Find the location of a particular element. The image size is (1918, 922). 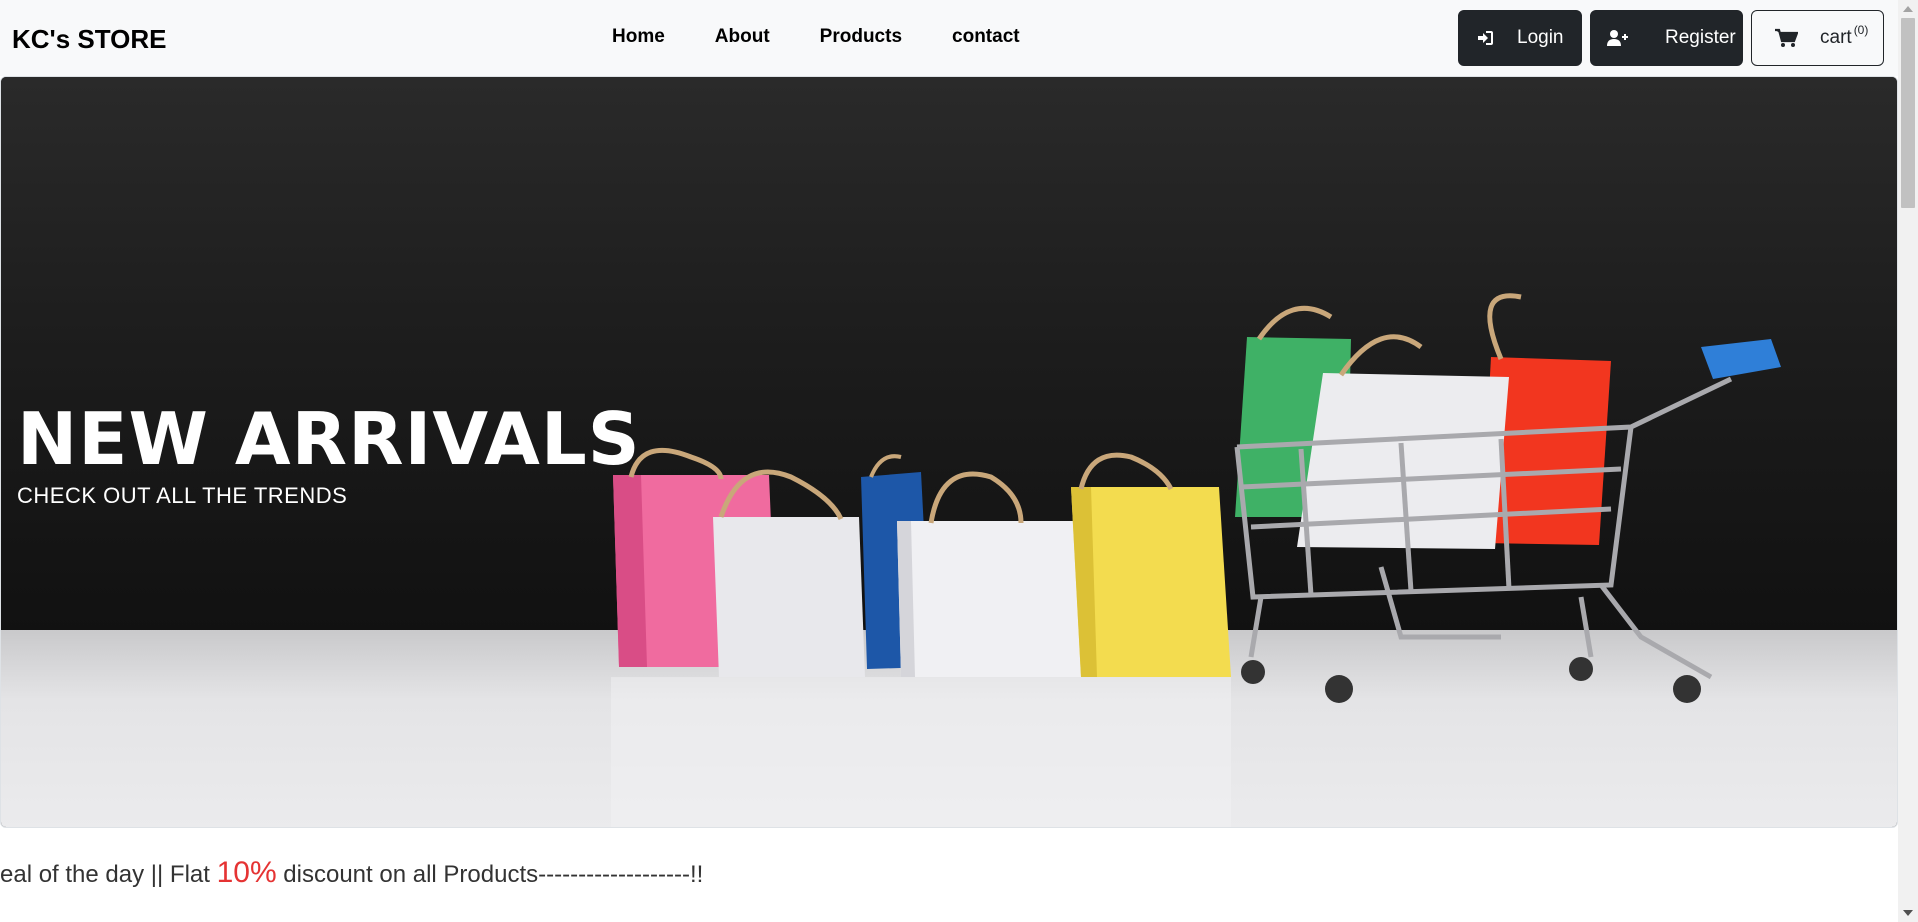

page-scrollbar is located at coordinates (1908, 461).